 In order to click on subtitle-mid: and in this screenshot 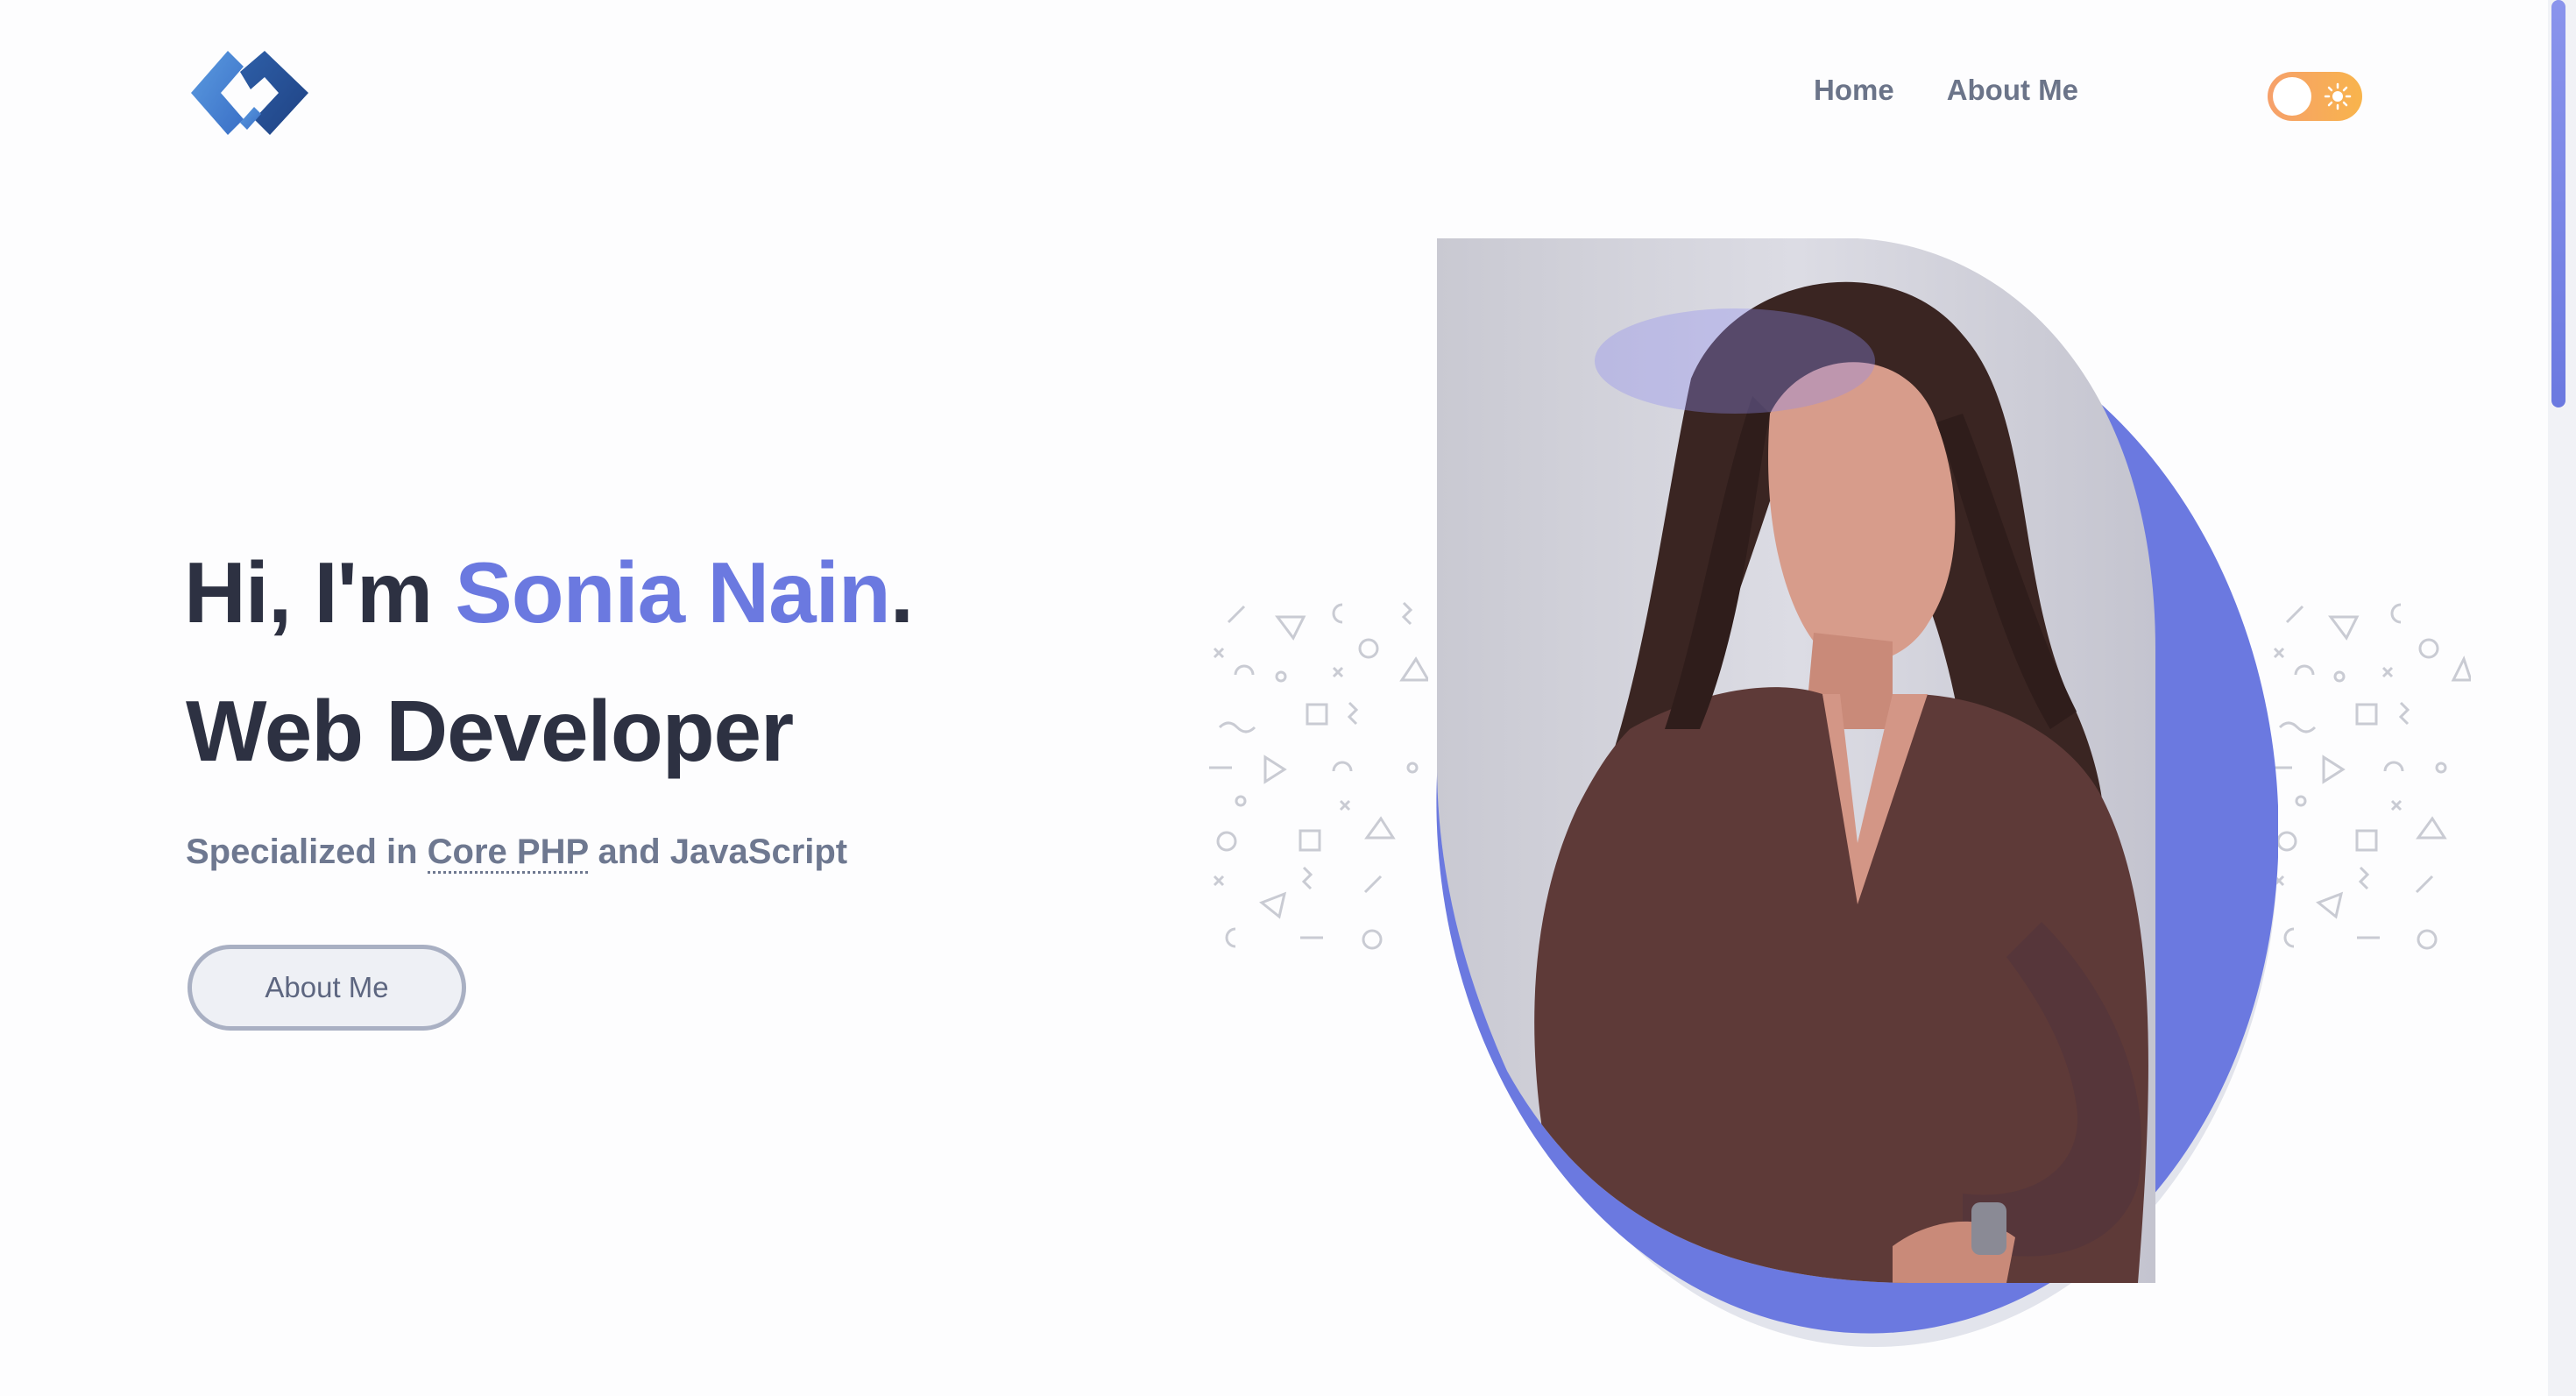, I will do `click(629, 852)`.